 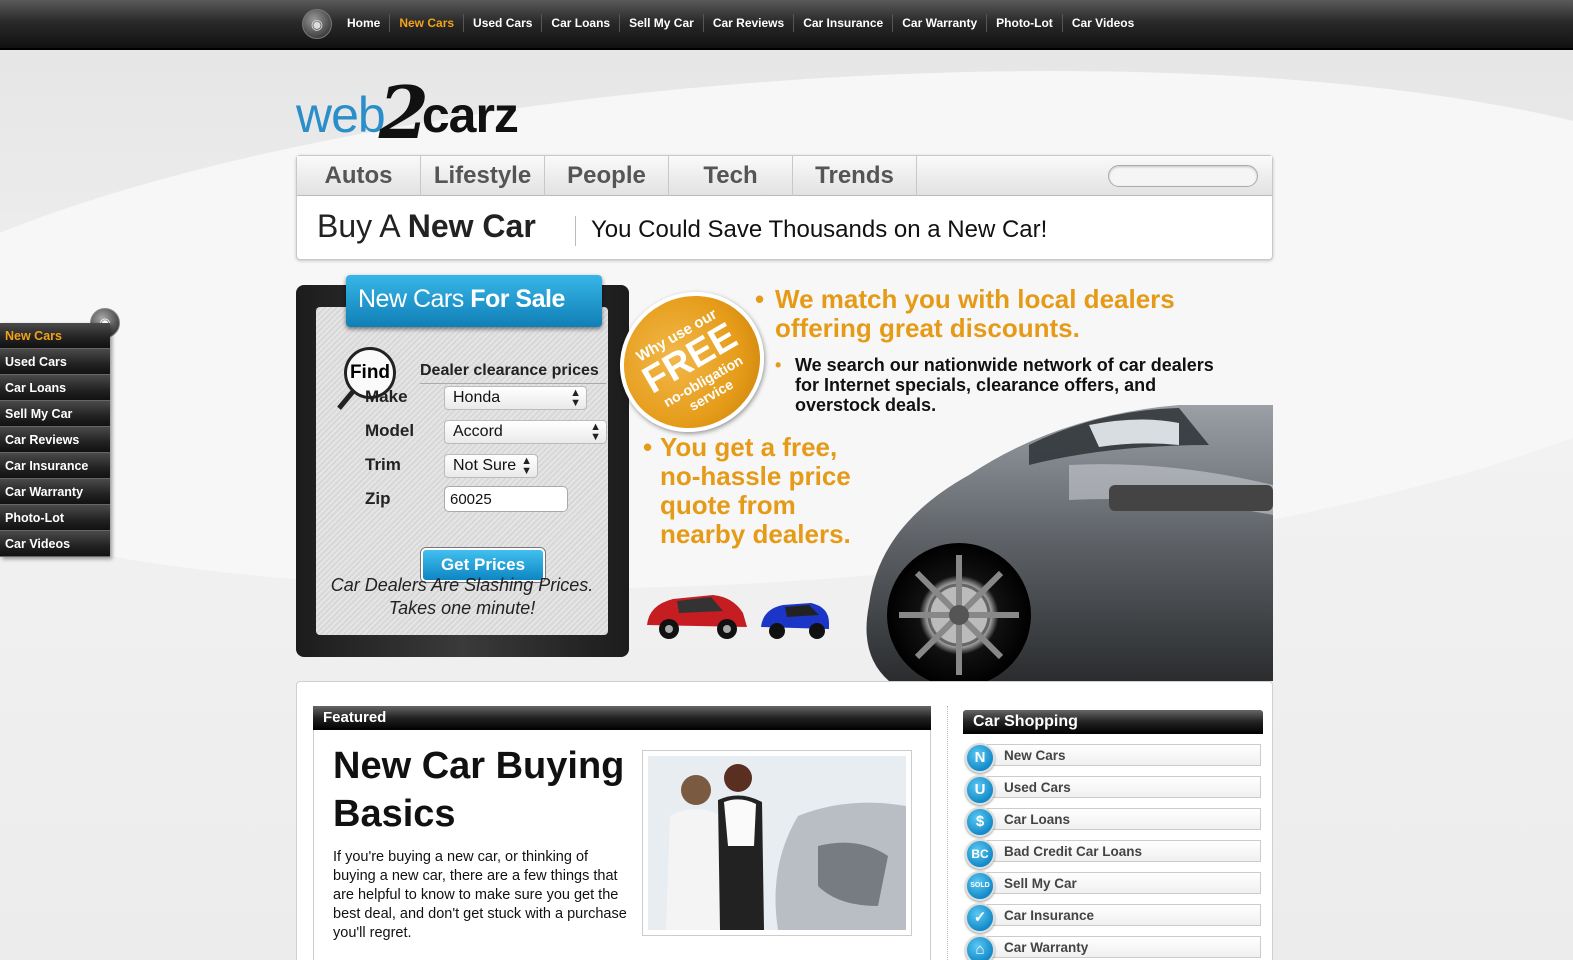 What do you see at coordinates (477, 397) in the screenshot?
I see `make-select-value: Honda` at bounding box center [477, 397].